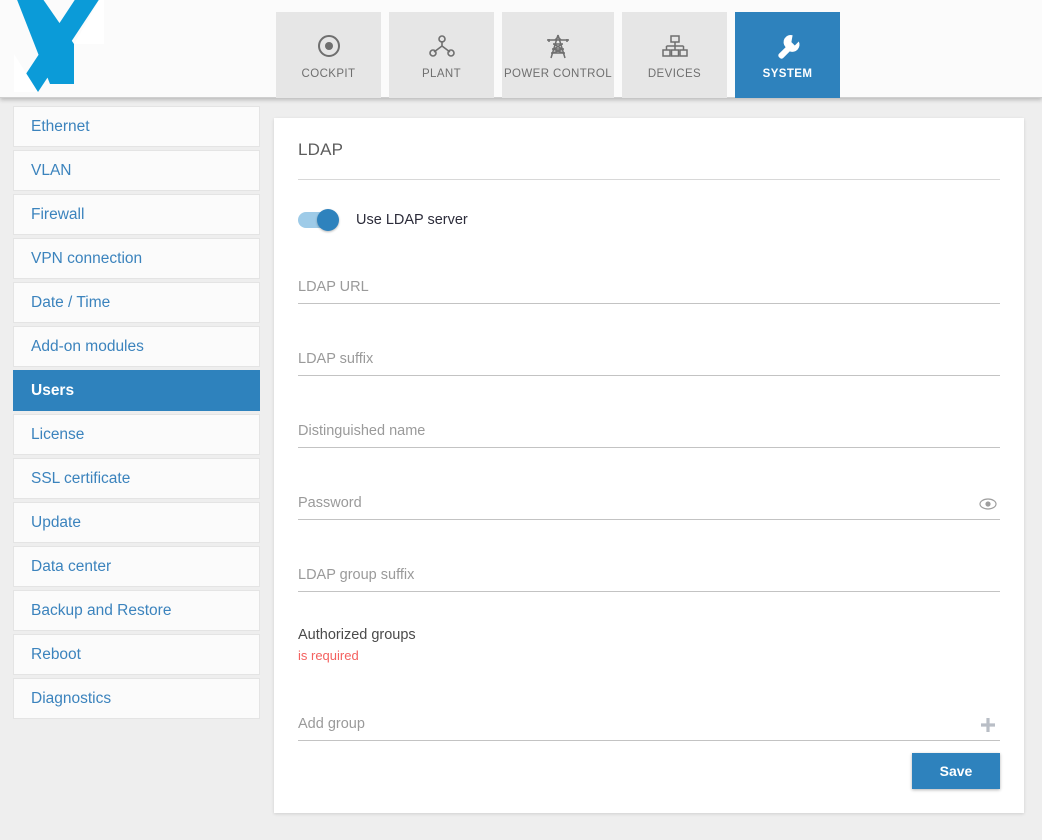 This screenshot has height=840, width=1042. What do you see at coordinates (136, 566) in the screenshot?
I see `sidebar-item-data-center: Data center` at bounding box center [136, 566].